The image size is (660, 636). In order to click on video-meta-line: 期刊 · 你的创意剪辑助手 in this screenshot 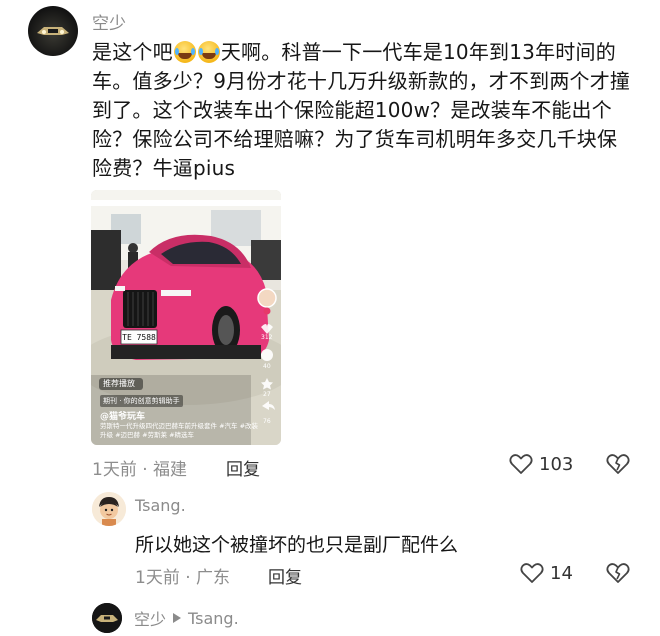, I will do `click(141, 401)`.